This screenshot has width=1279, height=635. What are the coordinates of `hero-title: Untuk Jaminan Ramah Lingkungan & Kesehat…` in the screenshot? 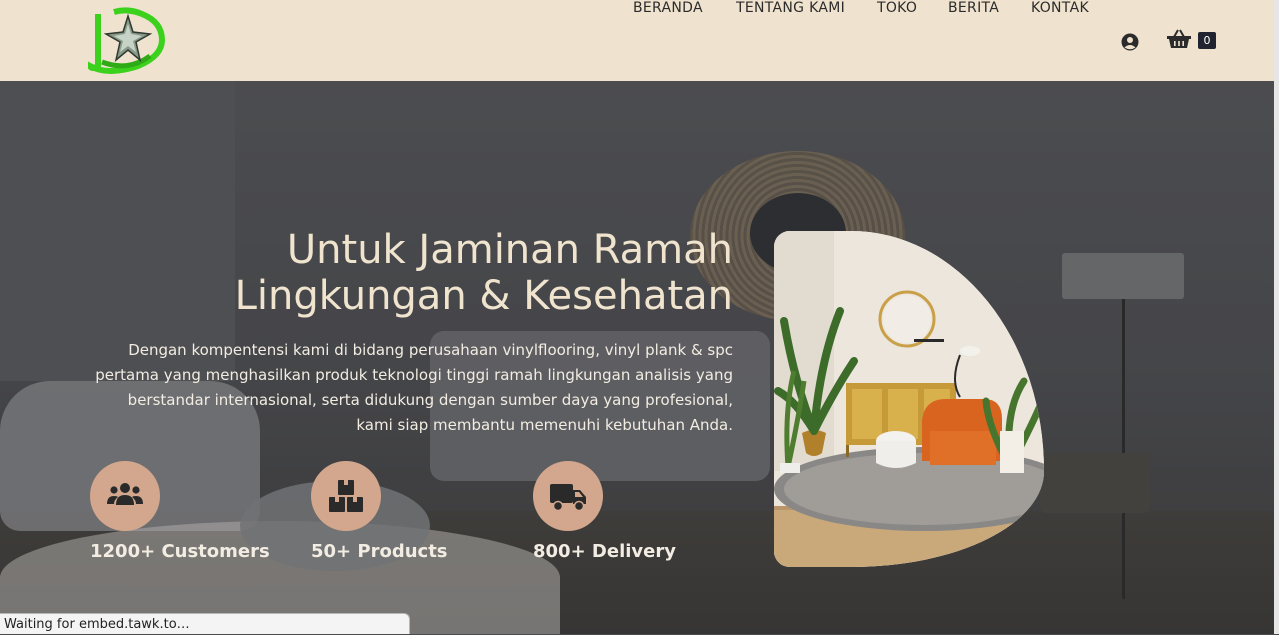 It's located at (484, 273).